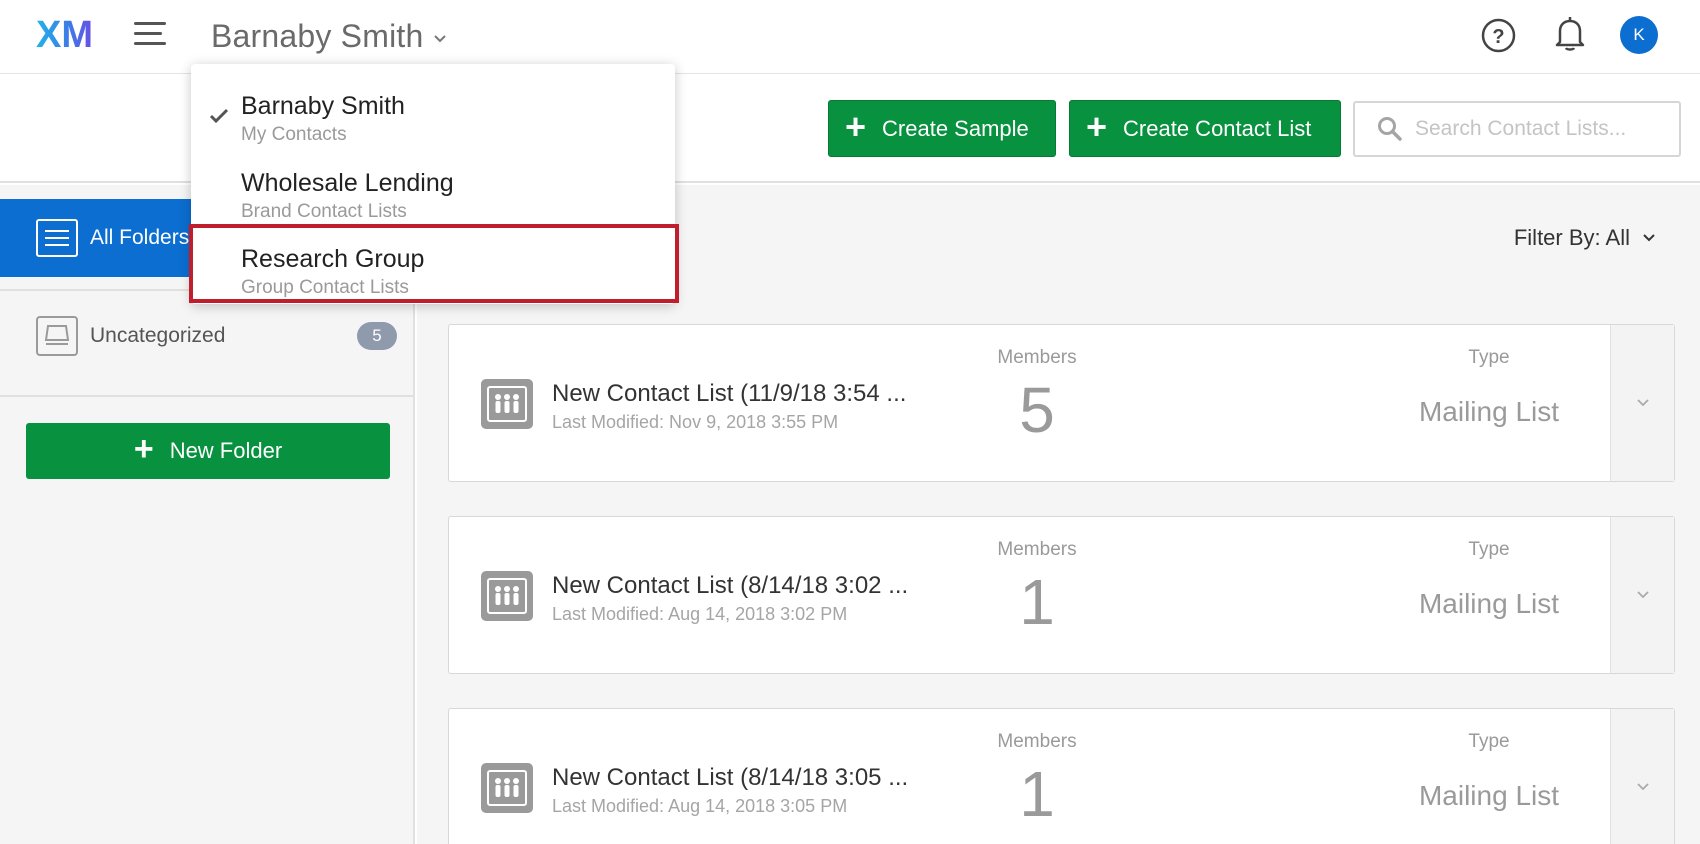 Image resolution: width=1700 pixels, height=844 pixels. What do you see at coordinates (158, 335) in the screenshot?
I see `folder-uncategorized-label: Uncategorized` at bounding box center [158, 335].